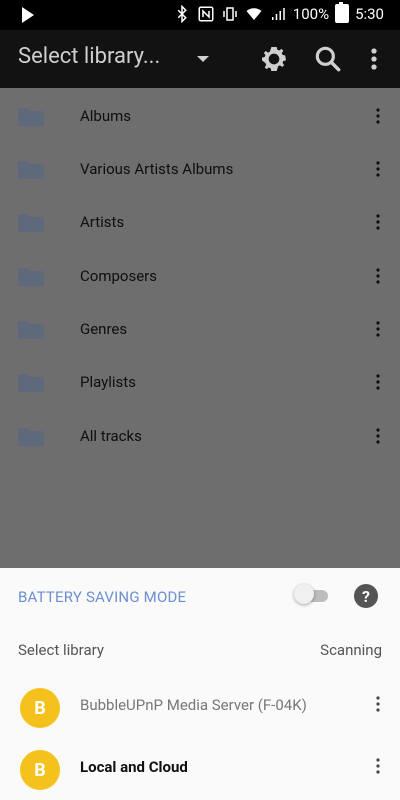  Describe the element at coordinates (157, 169) in the screenshot. I see `list-item-label: Various Artists Albums` at that location.